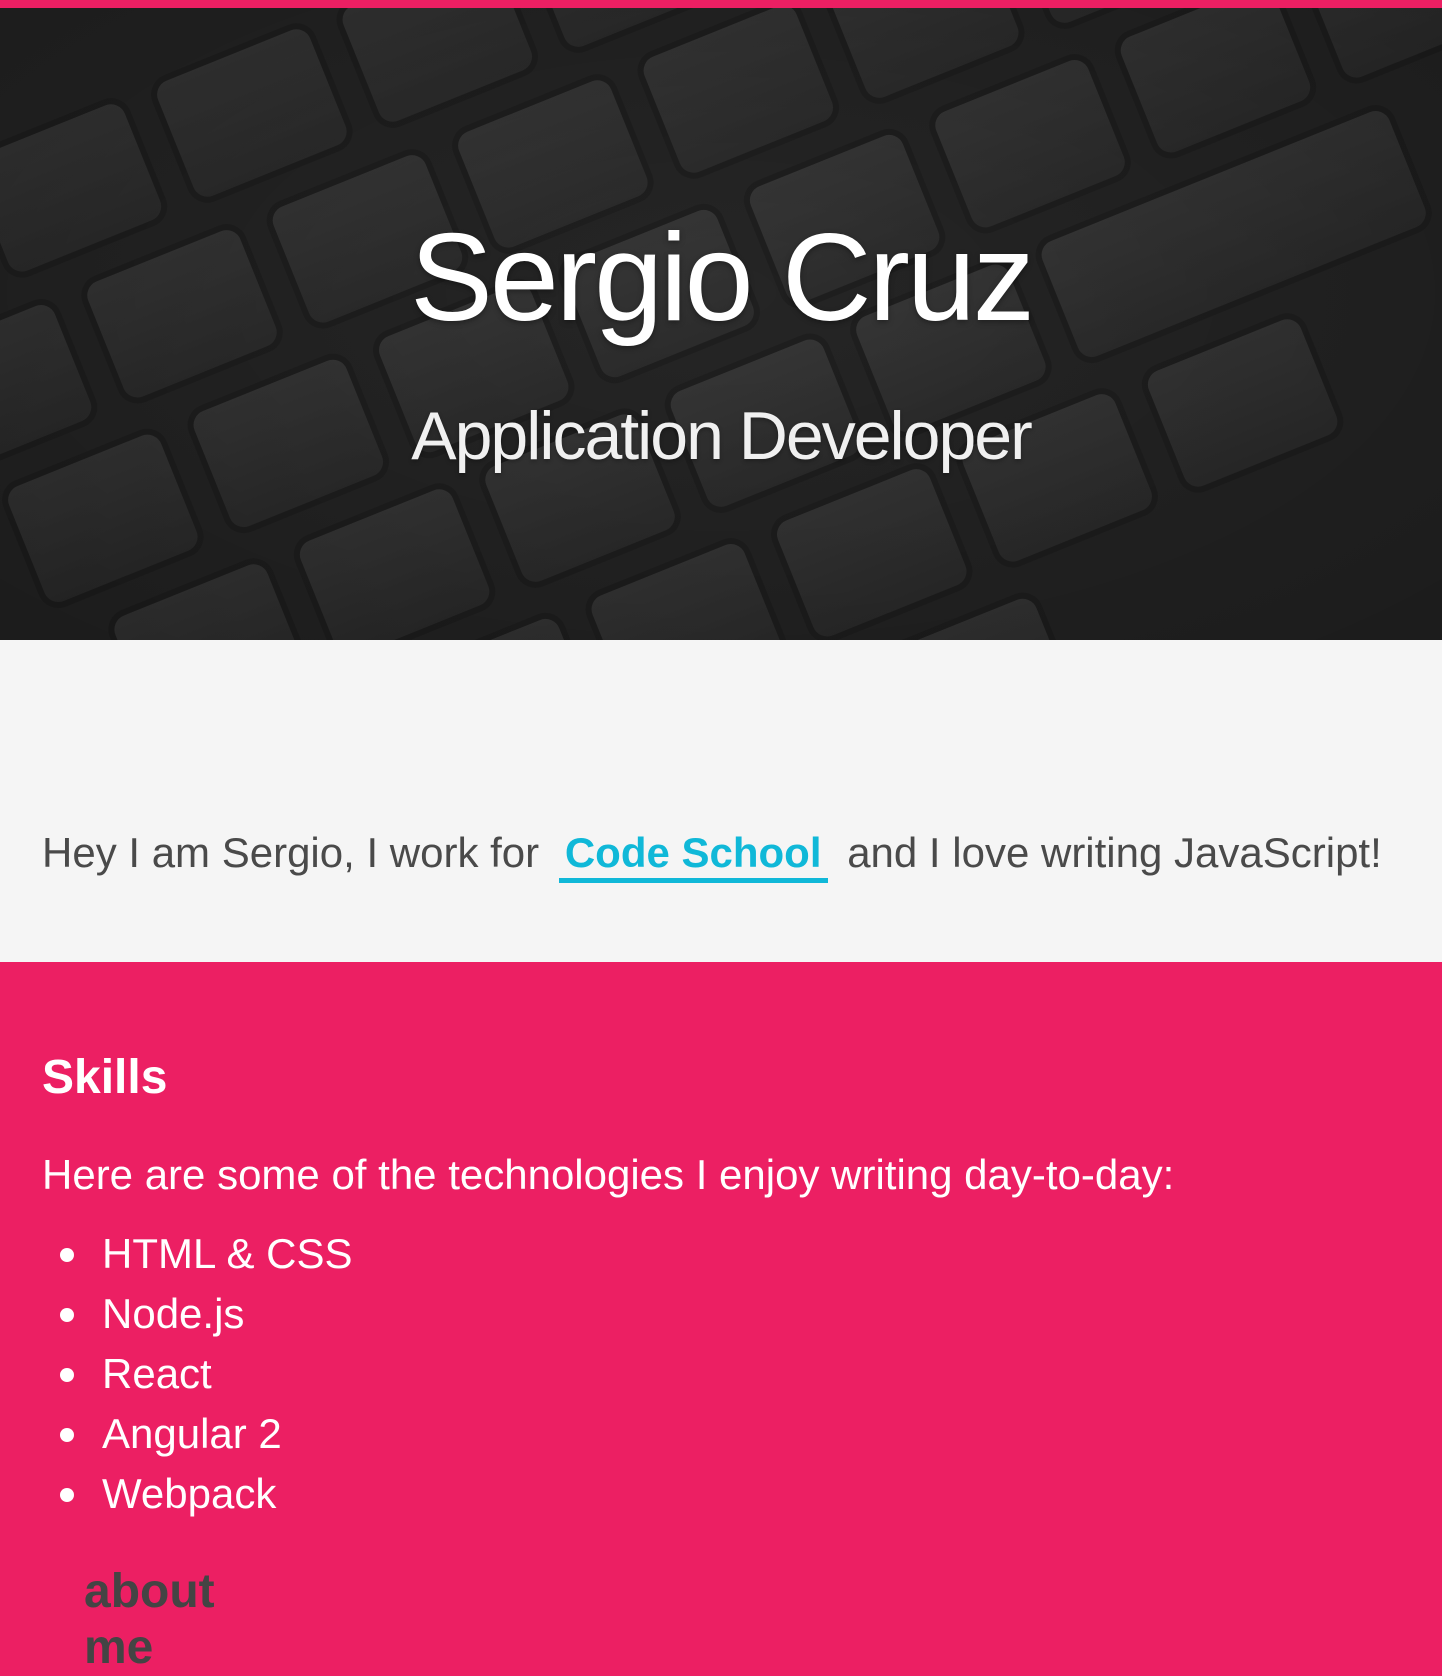 The height and width of the screenshot is (1676, 1442). I want to click on list-item: React, so click(197, 1374).